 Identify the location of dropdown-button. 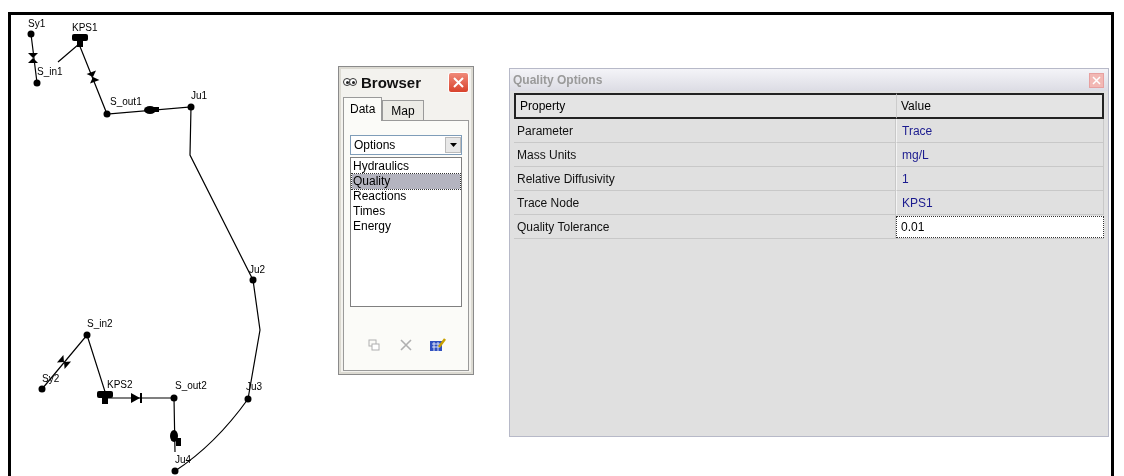
(453, 145).